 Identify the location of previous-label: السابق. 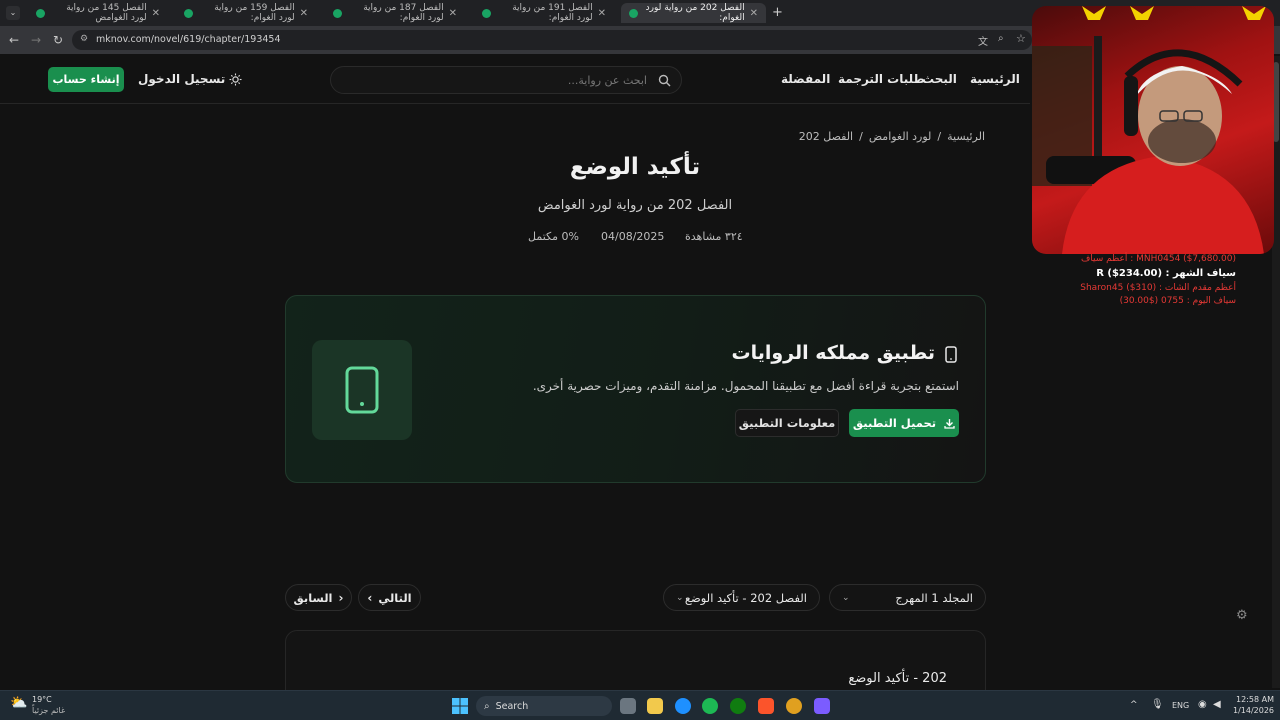
(313, 597).